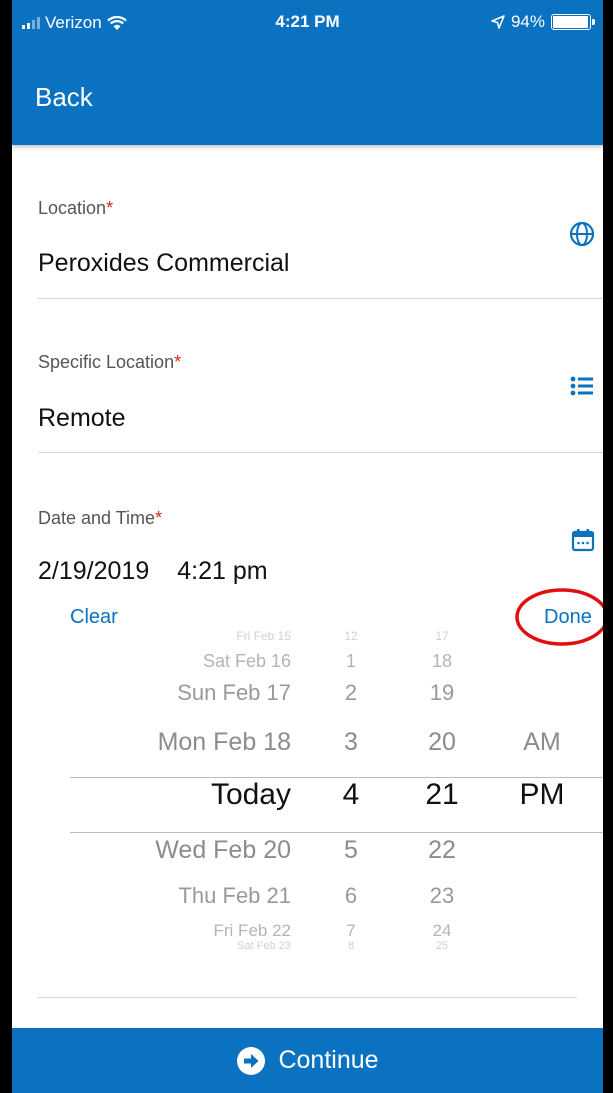 This screenshot has height=1093, width=613. What do you see at coordinates (350, 636) in the screenshot?
I see `picker-option: 12` at bounding box center [350, 636].